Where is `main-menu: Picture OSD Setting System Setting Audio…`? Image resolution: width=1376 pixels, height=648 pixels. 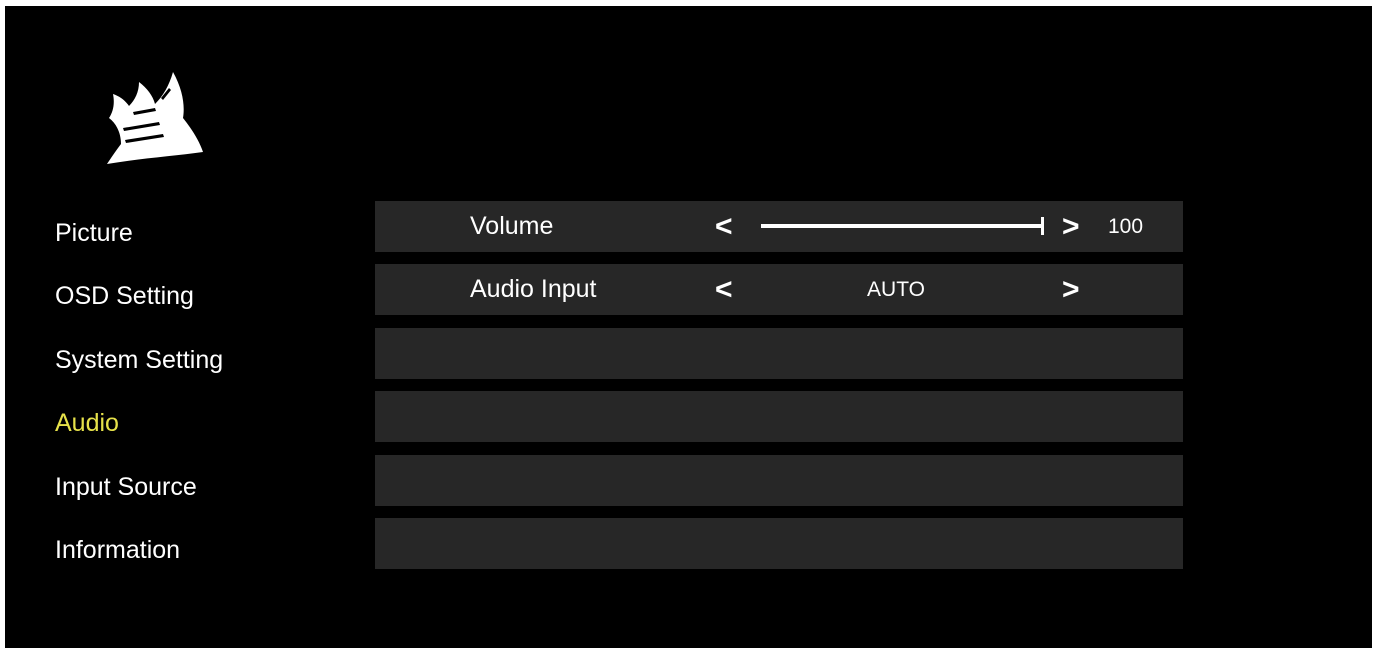 main-menu: Picture OSD Setting System Setting Audio… is located at coordinates (139, 392).